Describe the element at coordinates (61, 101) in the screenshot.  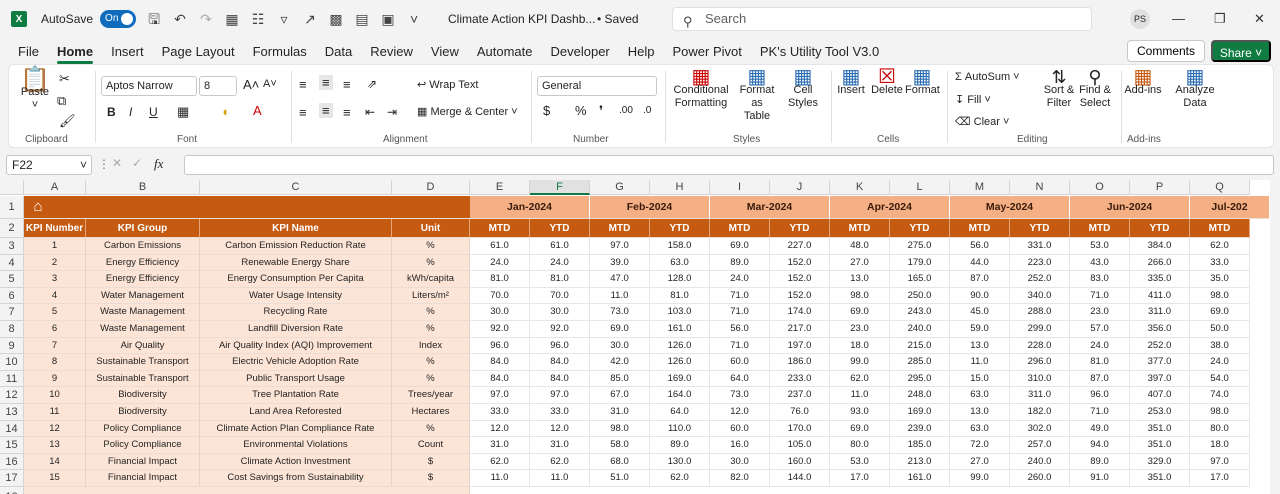
I see `copy-icon: ⧉` at that location.